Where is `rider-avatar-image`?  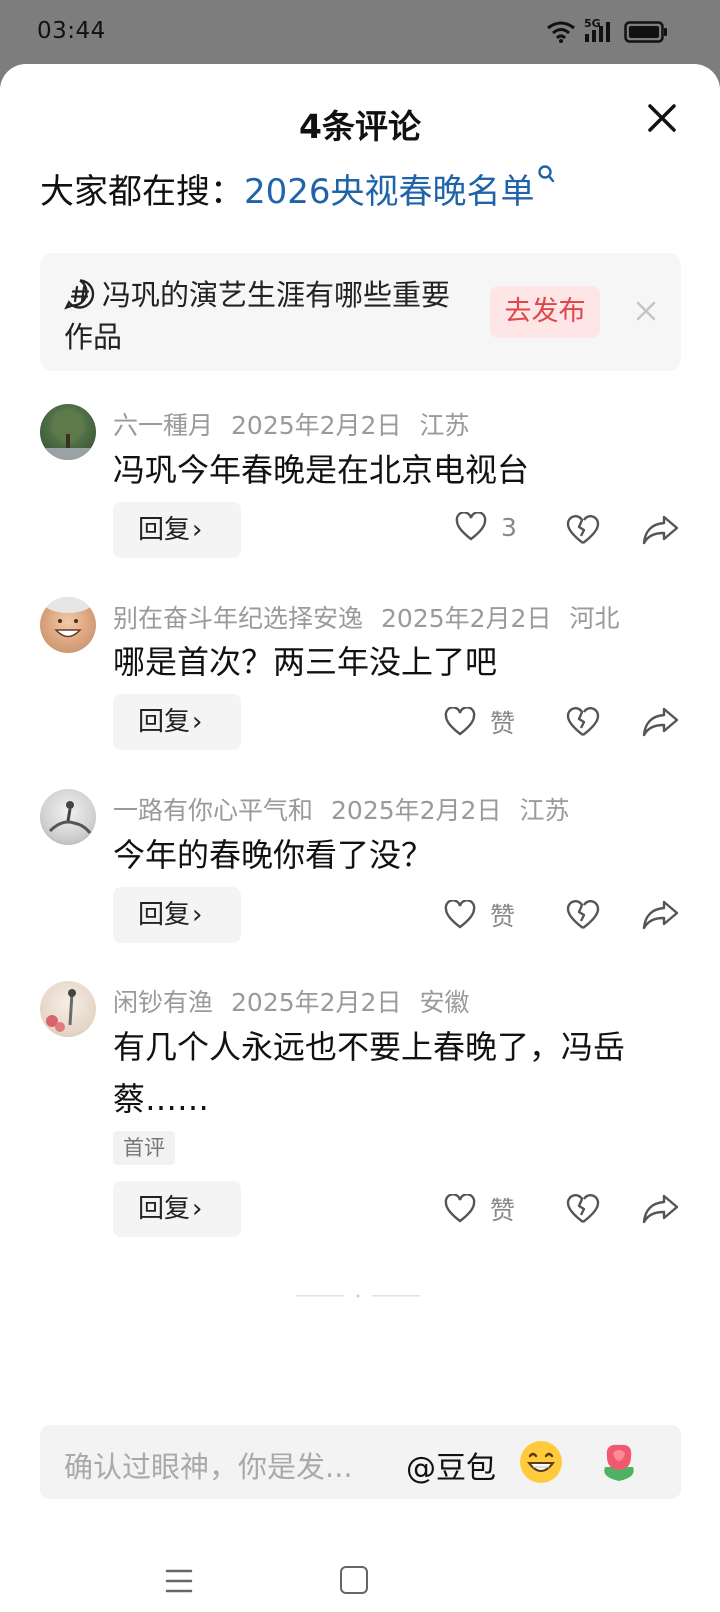
rider-avatar-image is located at coordinates (70, 817).